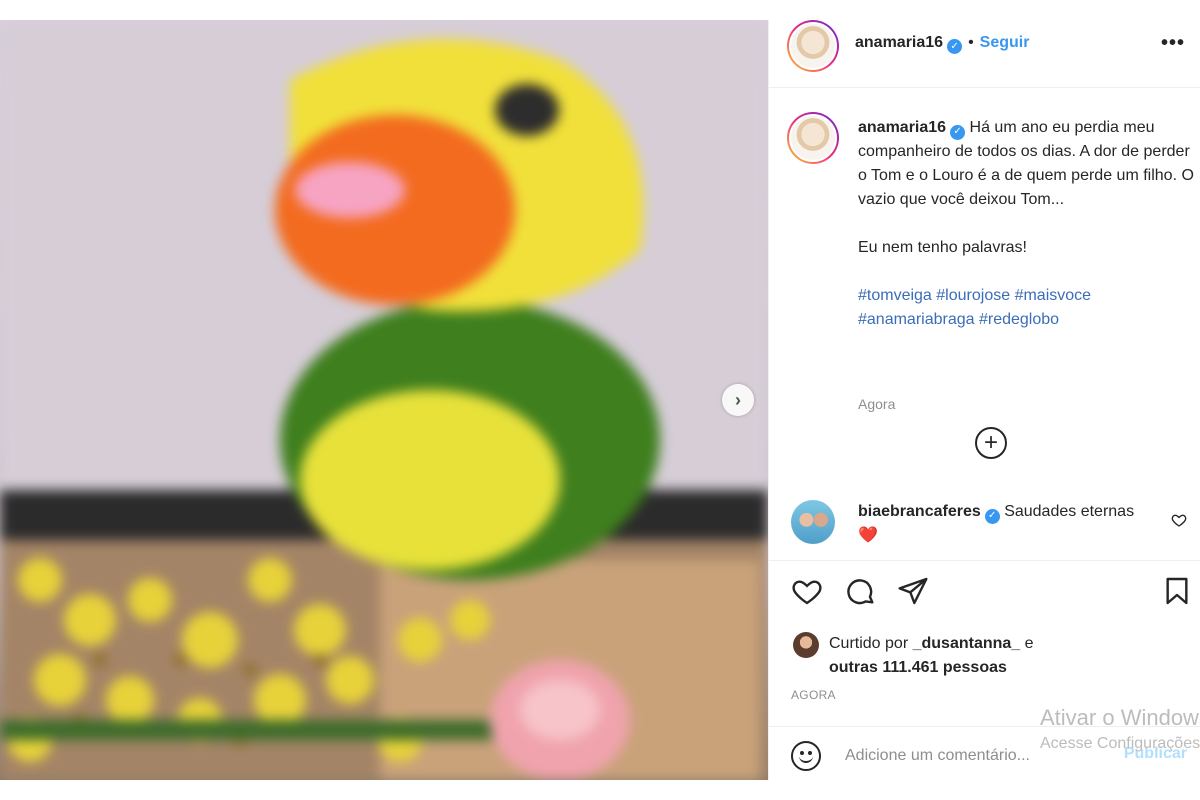  I want to click on hashtag-link: #redeglobo, so click(1019, 319).